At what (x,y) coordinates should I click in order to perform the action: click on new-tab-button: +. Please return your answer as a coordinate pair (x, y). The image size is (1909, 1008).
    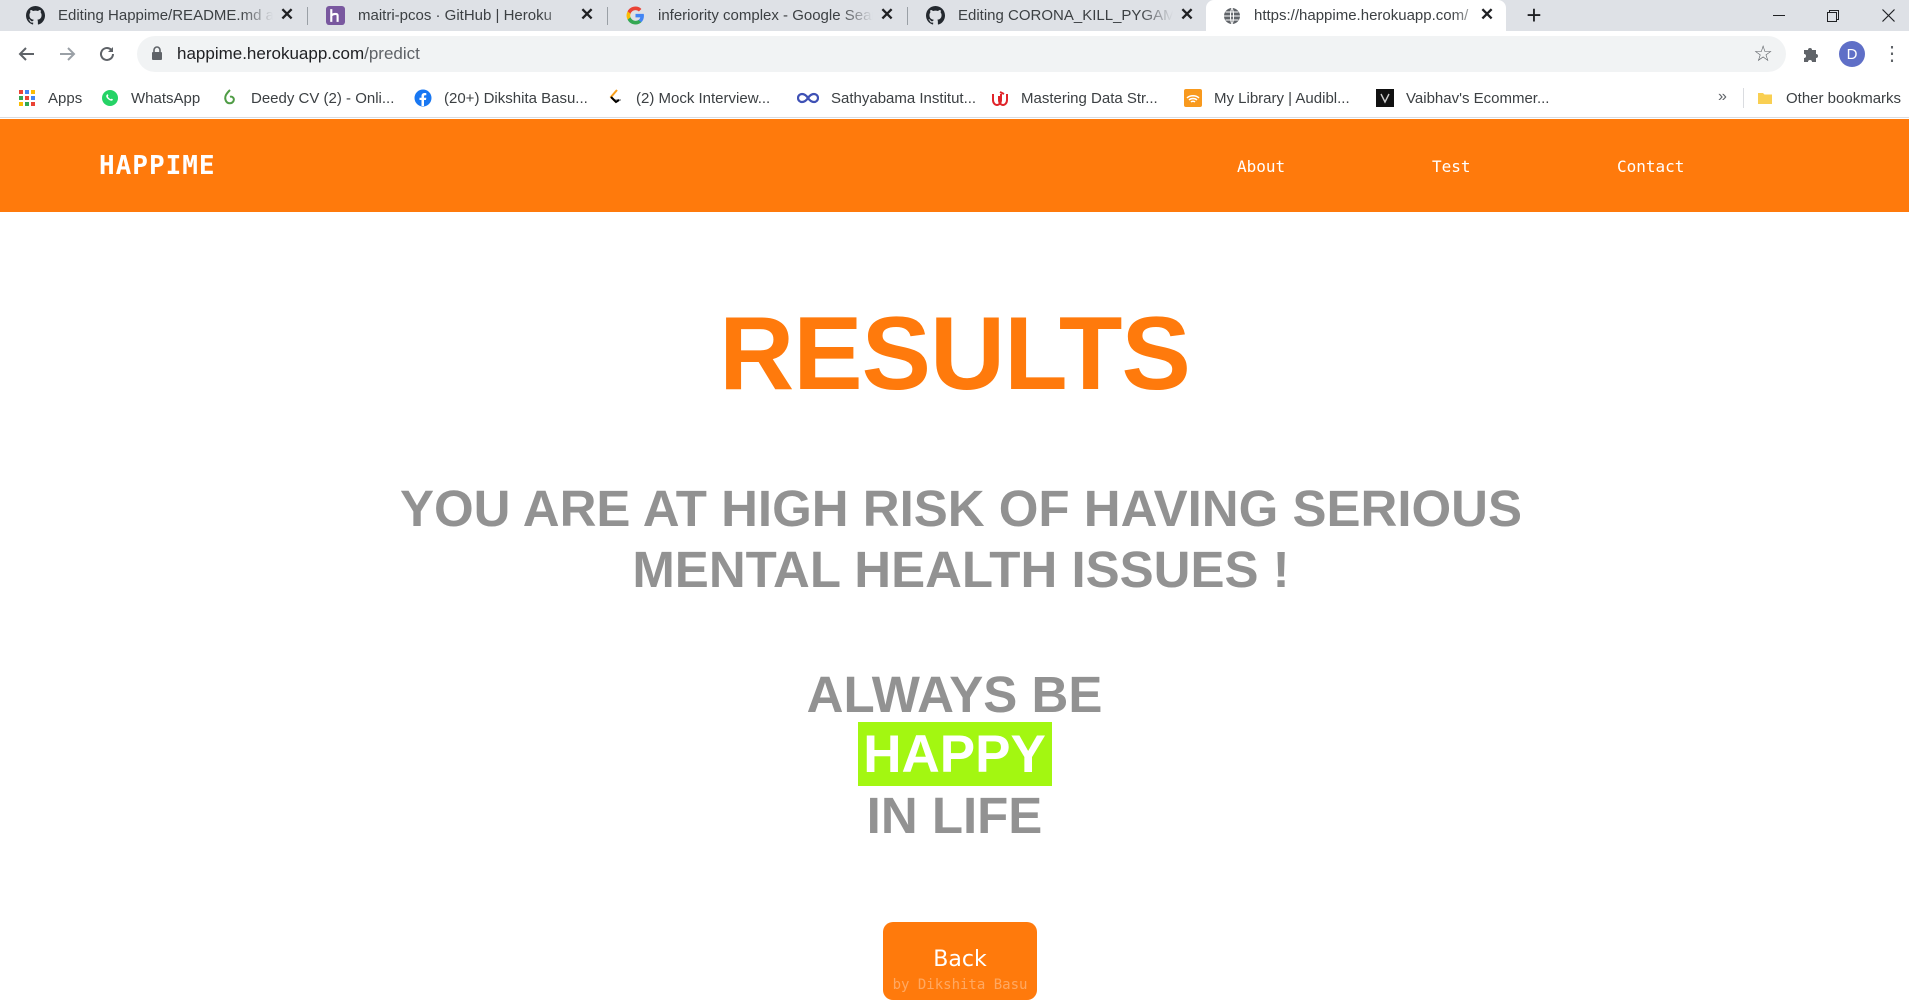
    Looking at the image, I should click on (1534, 15).